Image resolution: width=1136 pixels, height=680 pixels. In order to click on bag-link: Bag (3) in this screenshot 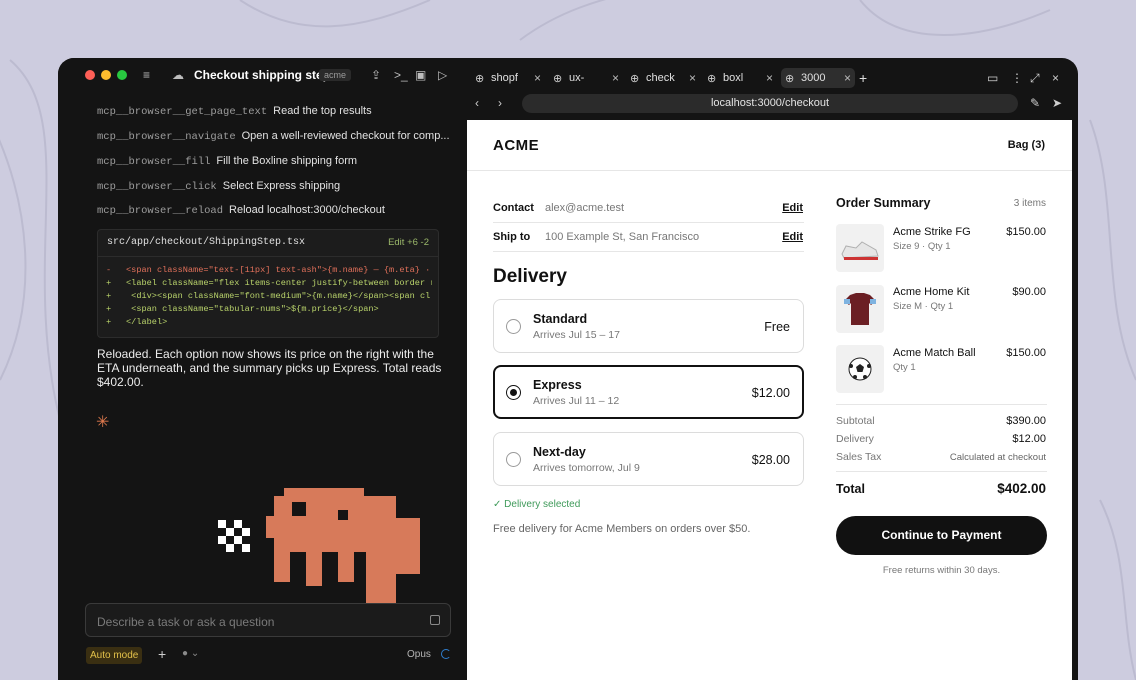, I will do `click(1026, 145)`.